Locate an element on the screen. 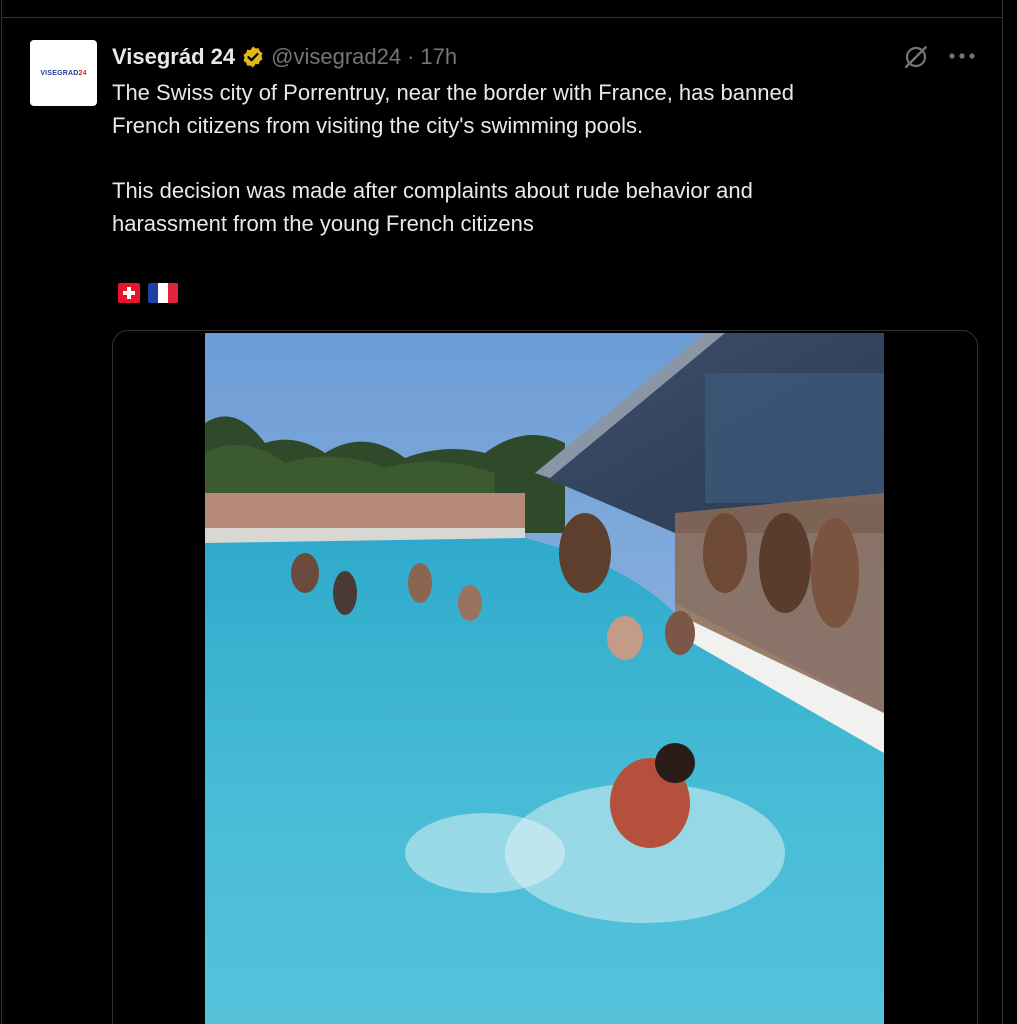 Image resolution: width=1017 pixels, height=1024 pixels. tweet-header: Visegrád 24 @visegrad24 · 17h is located at coordinates (284, 57).